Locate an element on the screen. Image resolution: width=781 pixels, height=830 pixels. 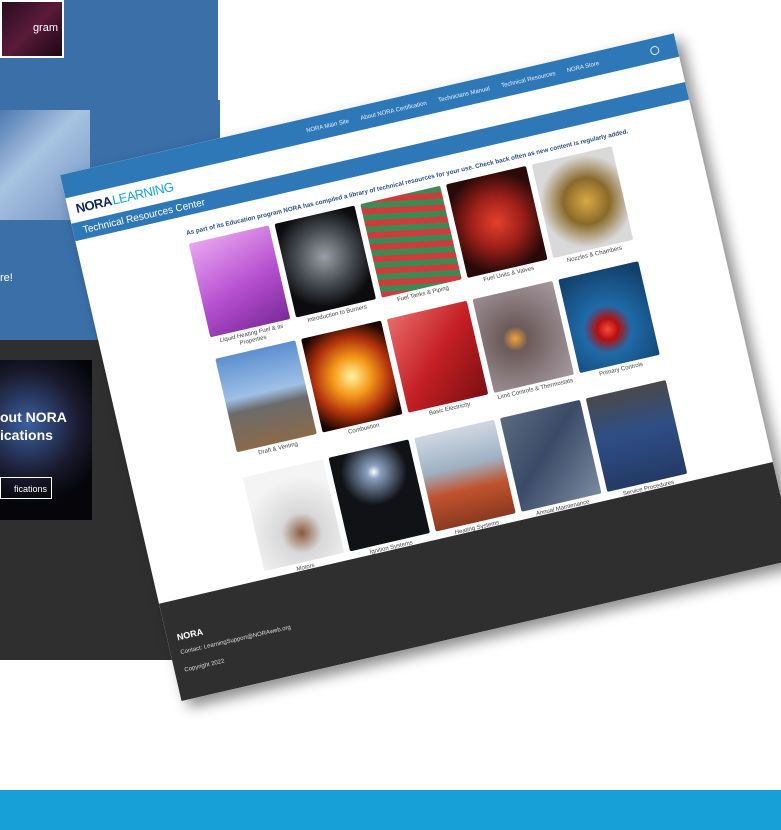
bg-video-label: gram is located at coordinates (45, 28).